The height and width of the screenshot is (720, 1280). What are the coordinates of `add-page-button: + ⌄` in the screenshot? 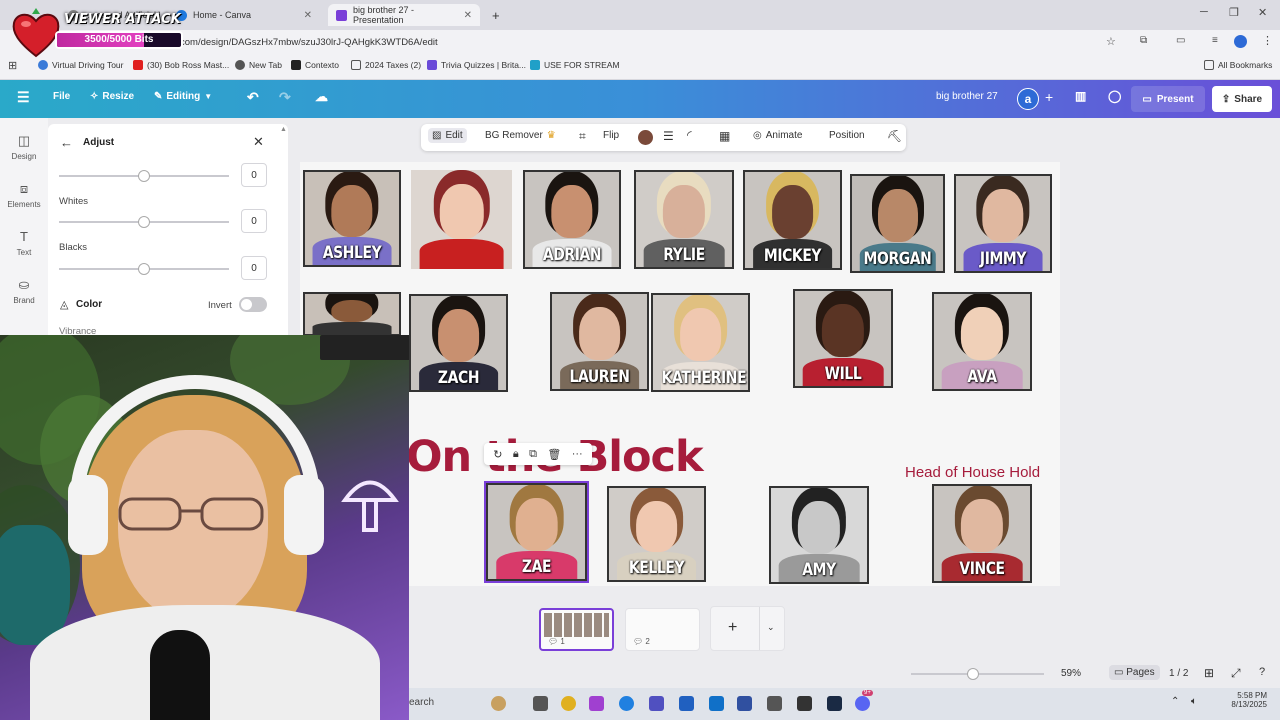 It's located at (747, 628).